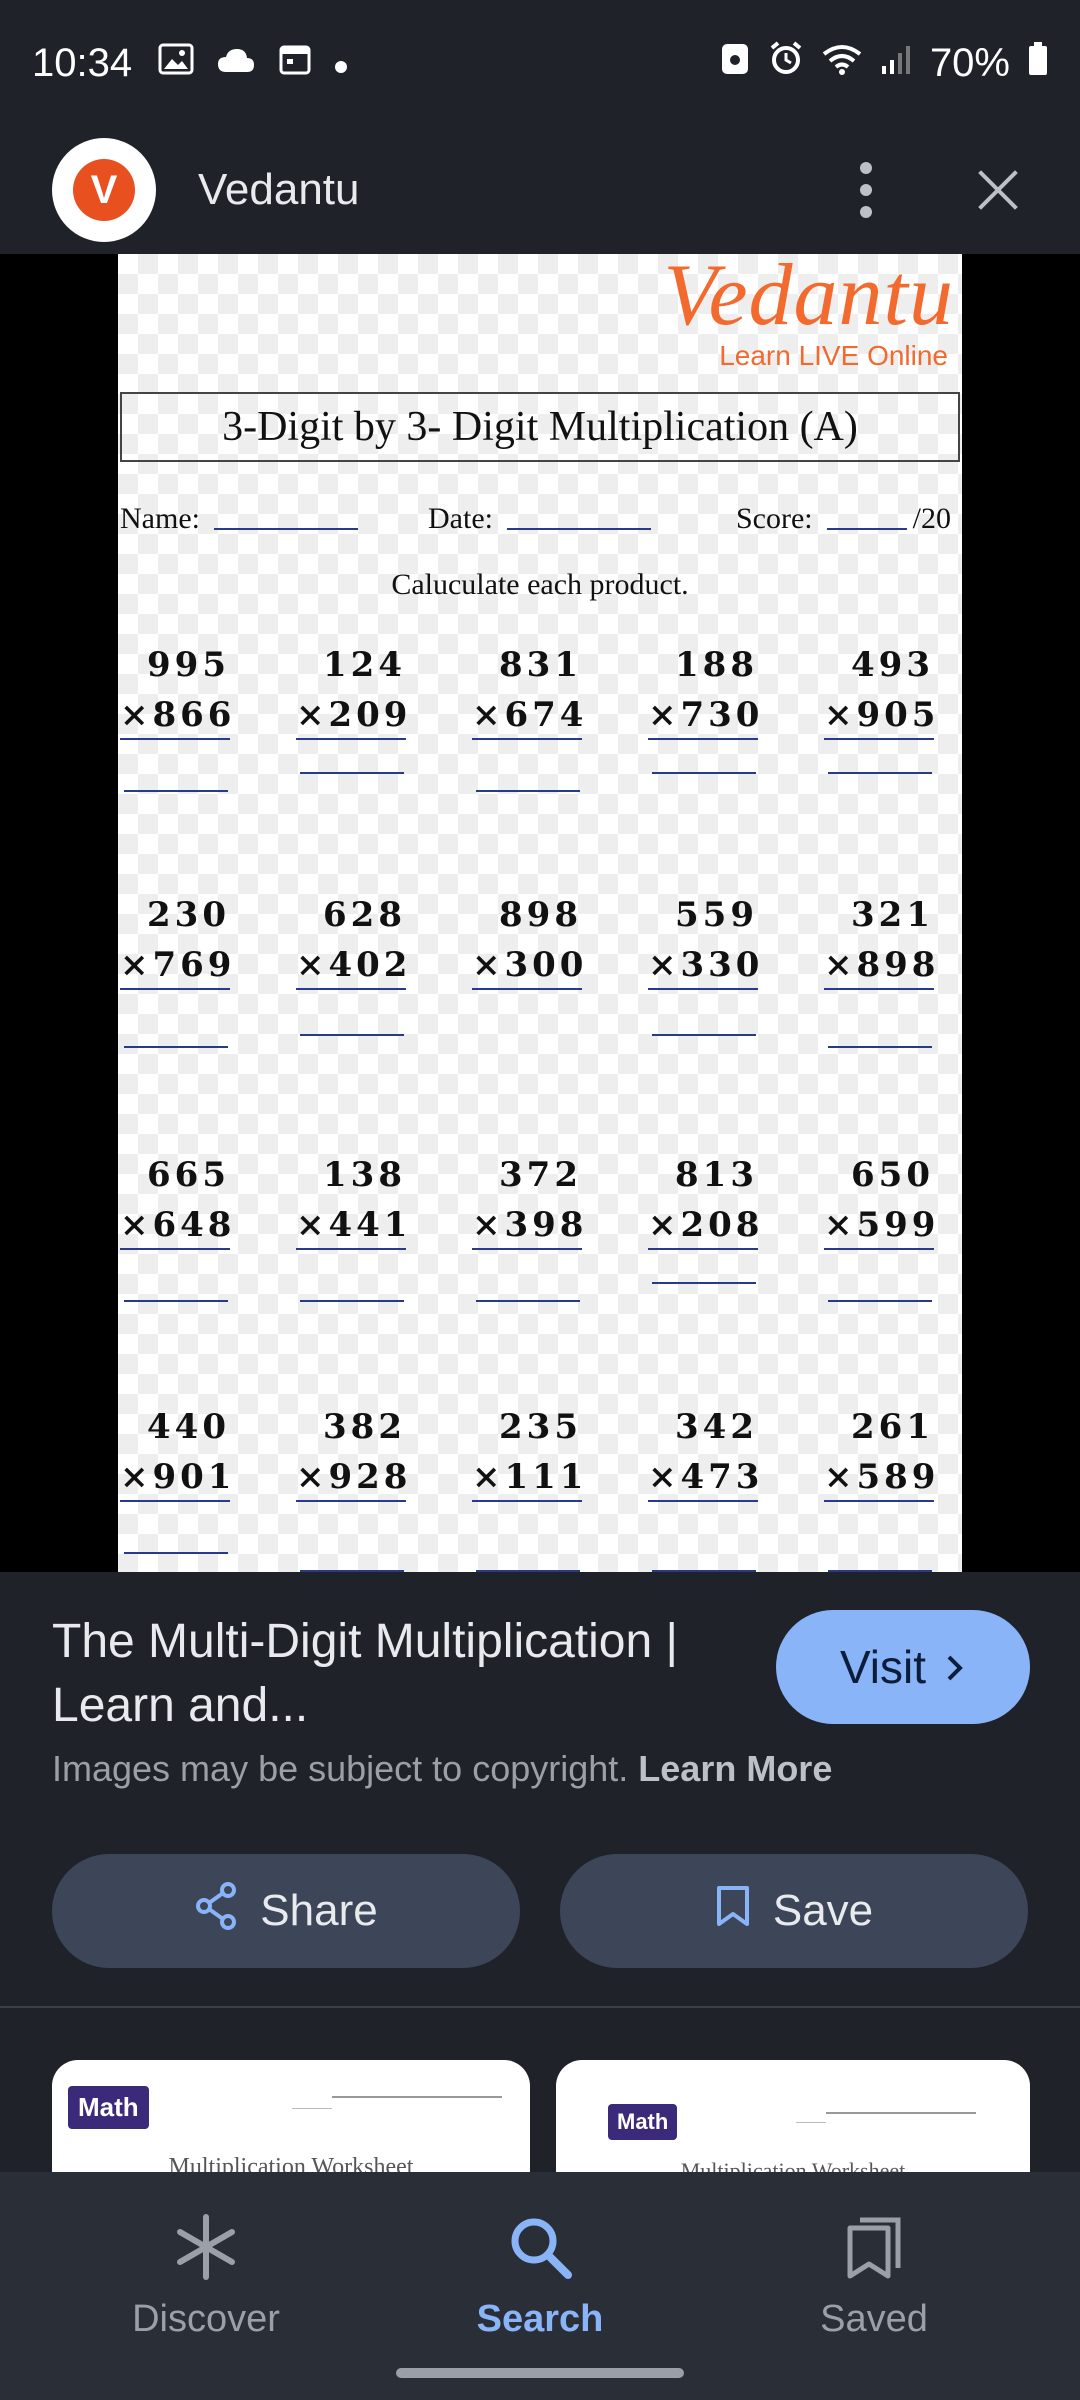  I want to click on visit-button: Visit, so click(903, 1667).